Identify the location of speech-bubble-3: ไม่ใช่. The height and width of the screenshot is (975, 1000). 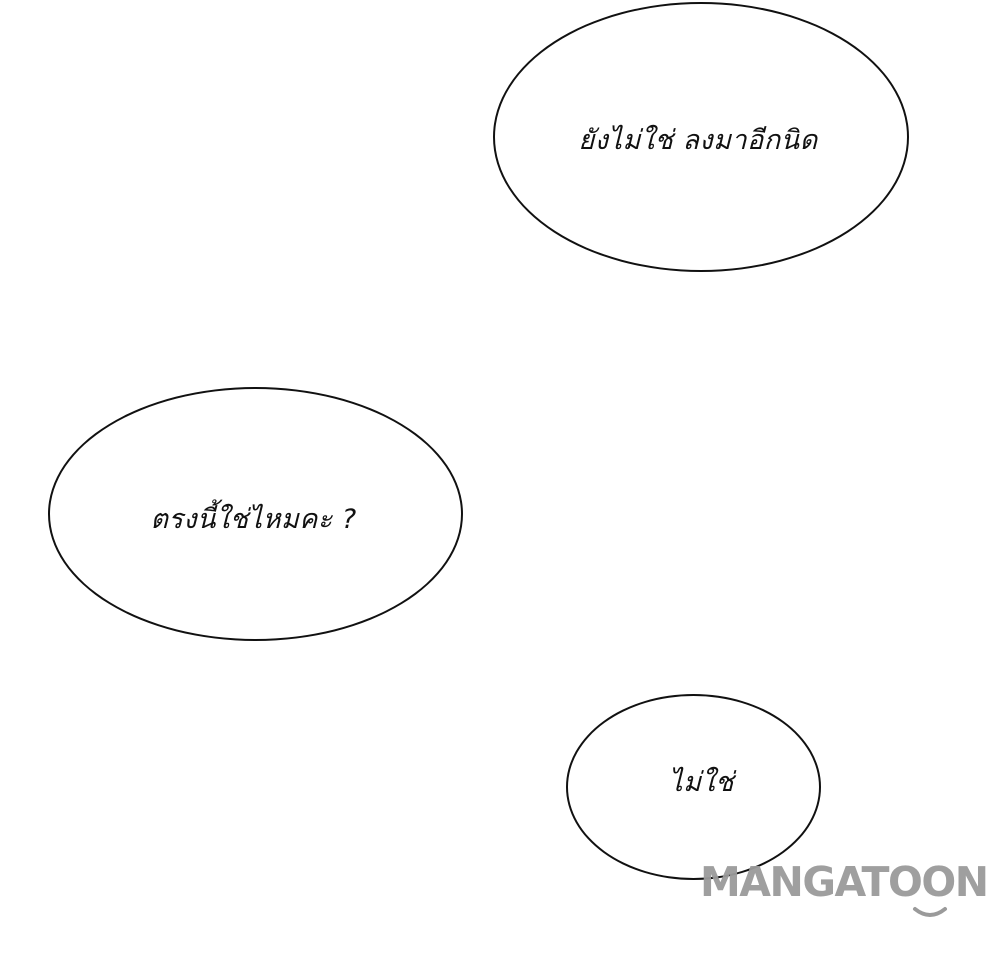
(693, 787).